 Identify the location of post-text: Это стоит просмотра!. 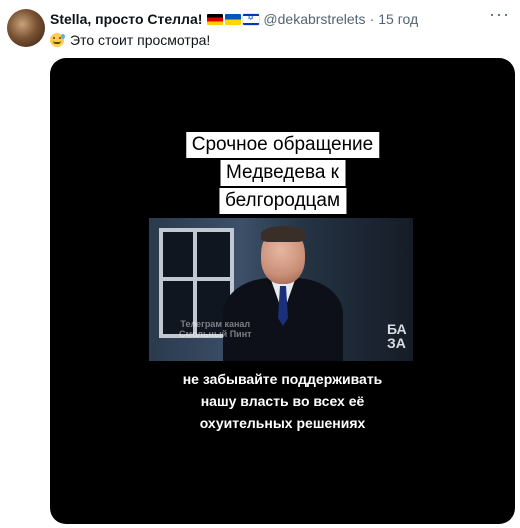
(130, 40).